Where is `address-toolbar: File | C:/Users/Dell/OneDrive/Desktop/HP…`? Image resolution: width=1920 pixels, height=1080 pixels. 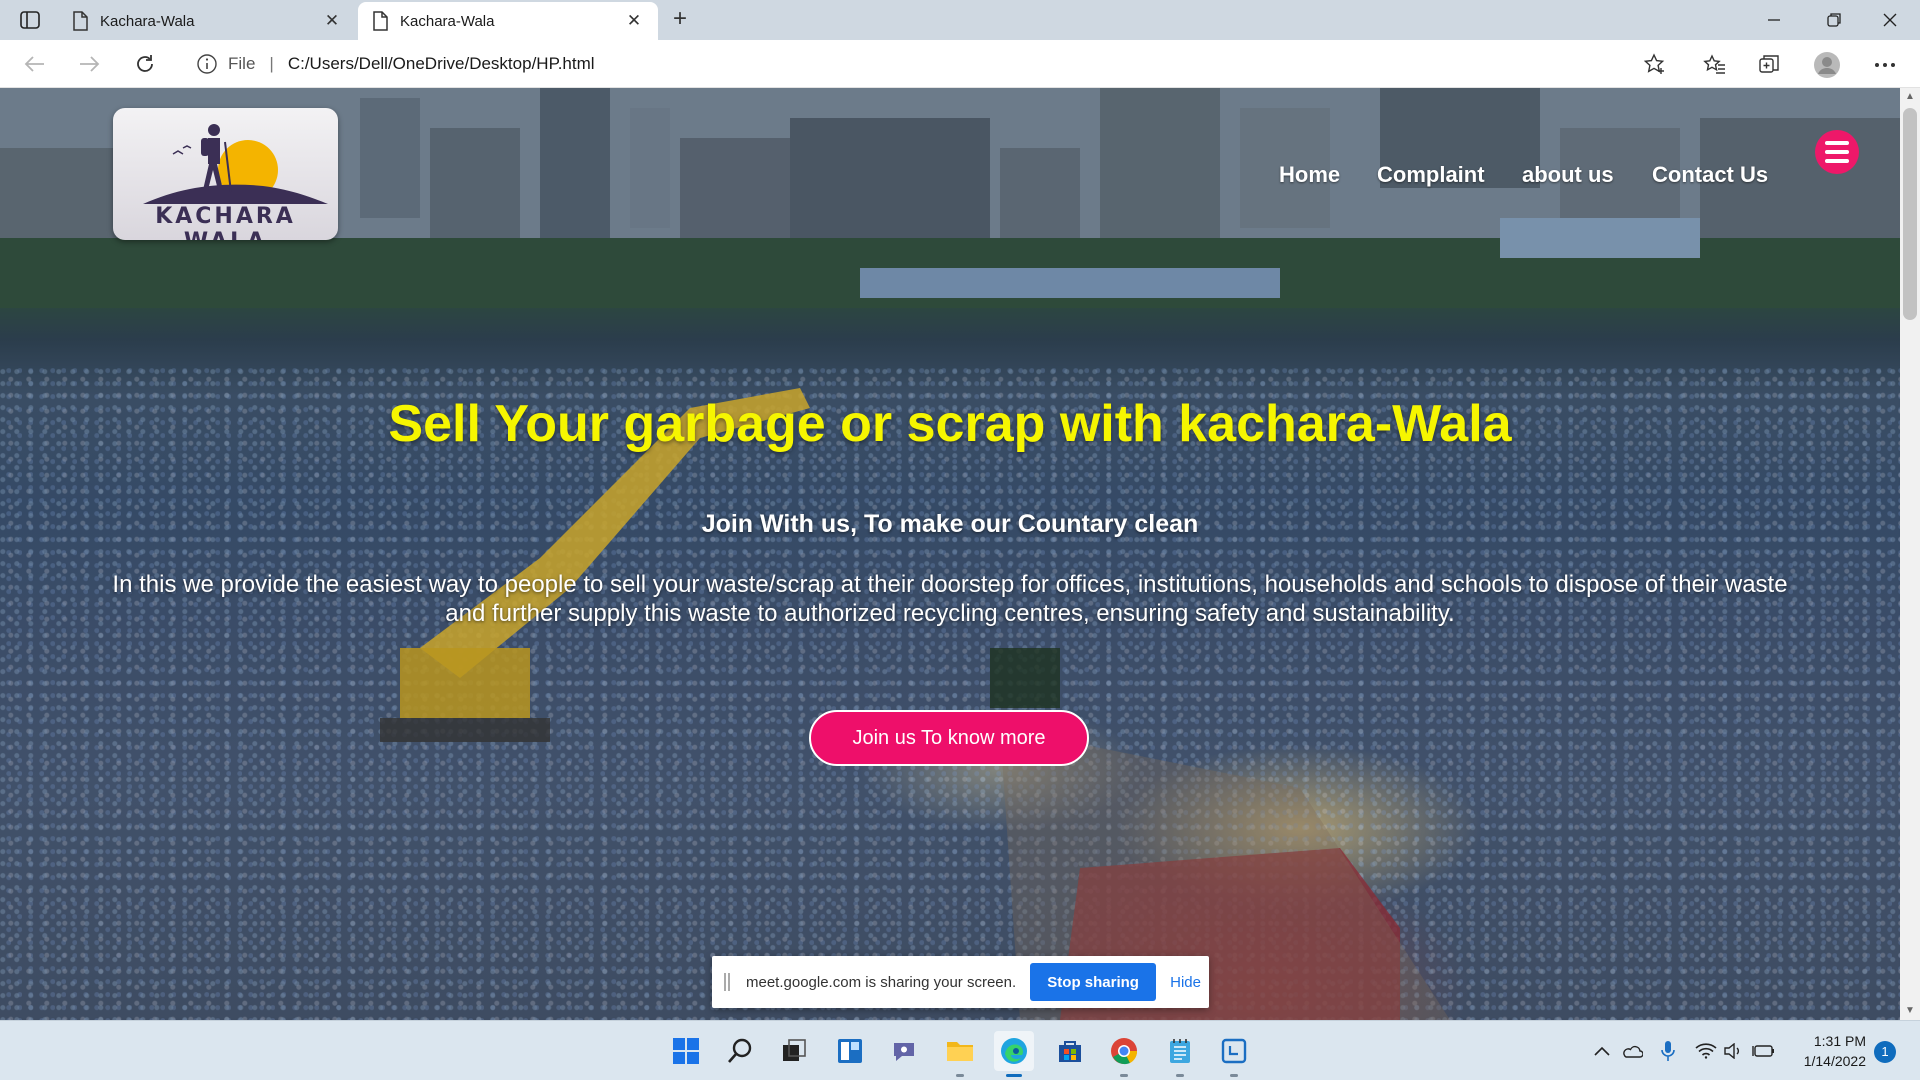 address-toolbar: File | C:/Users/Dell/OneDrive/Desktop/HP… is located at coordinates (960, 64).